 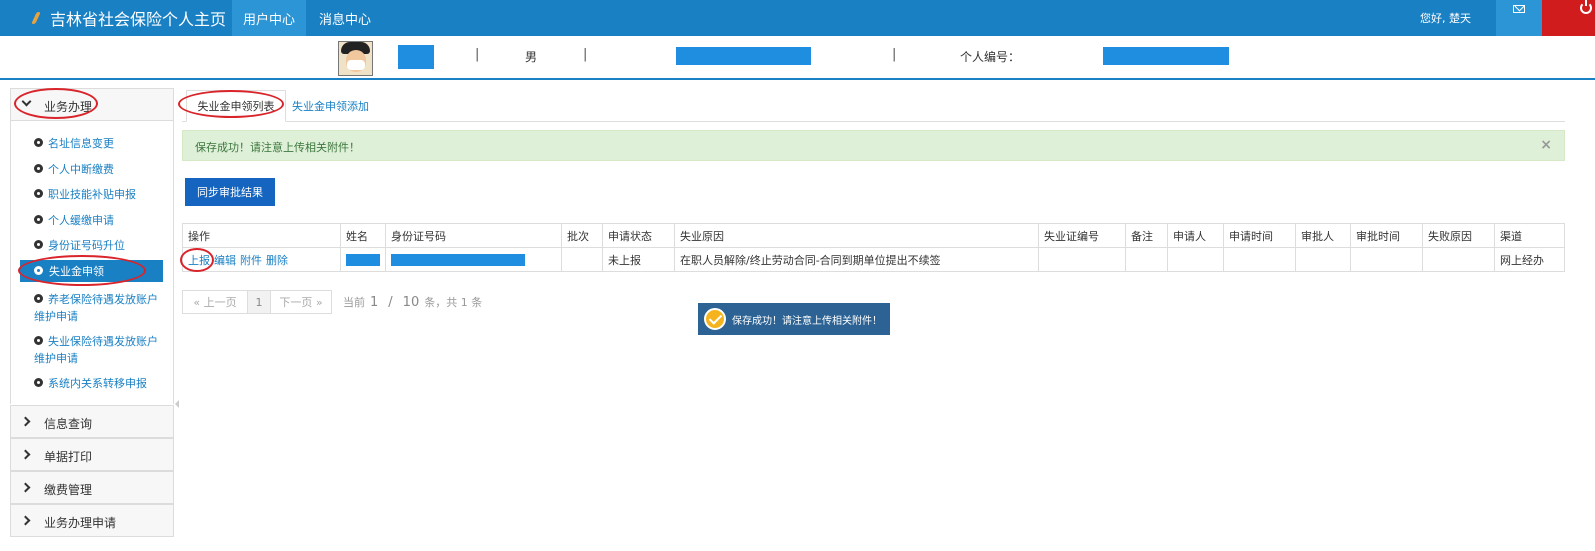 What do you see at coordinates (90, 383) in the screenshot?
I see `sidebar-item-transfer: 系统内关系转移申报` at bounding box center [90, 383].